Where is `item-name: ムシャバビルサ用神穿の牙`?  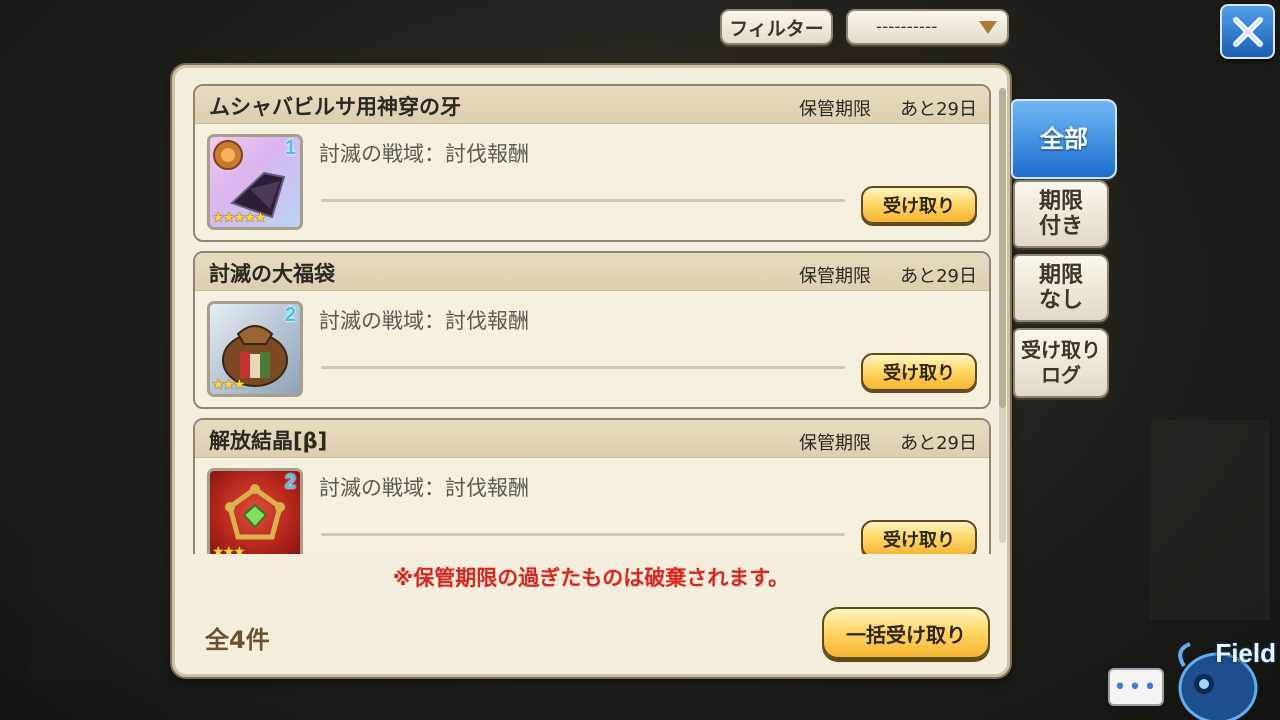 item-name: ムシャバビルサ用神穿の牙 is located at coordinates (335, 107).